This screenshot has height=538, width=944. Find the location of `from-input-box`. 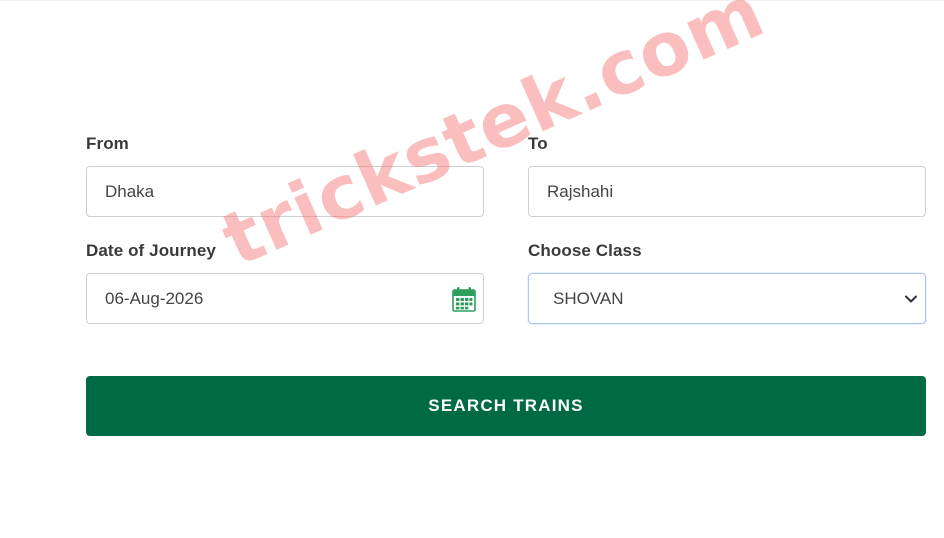

from-input-box is located at coordinates (285, 191).